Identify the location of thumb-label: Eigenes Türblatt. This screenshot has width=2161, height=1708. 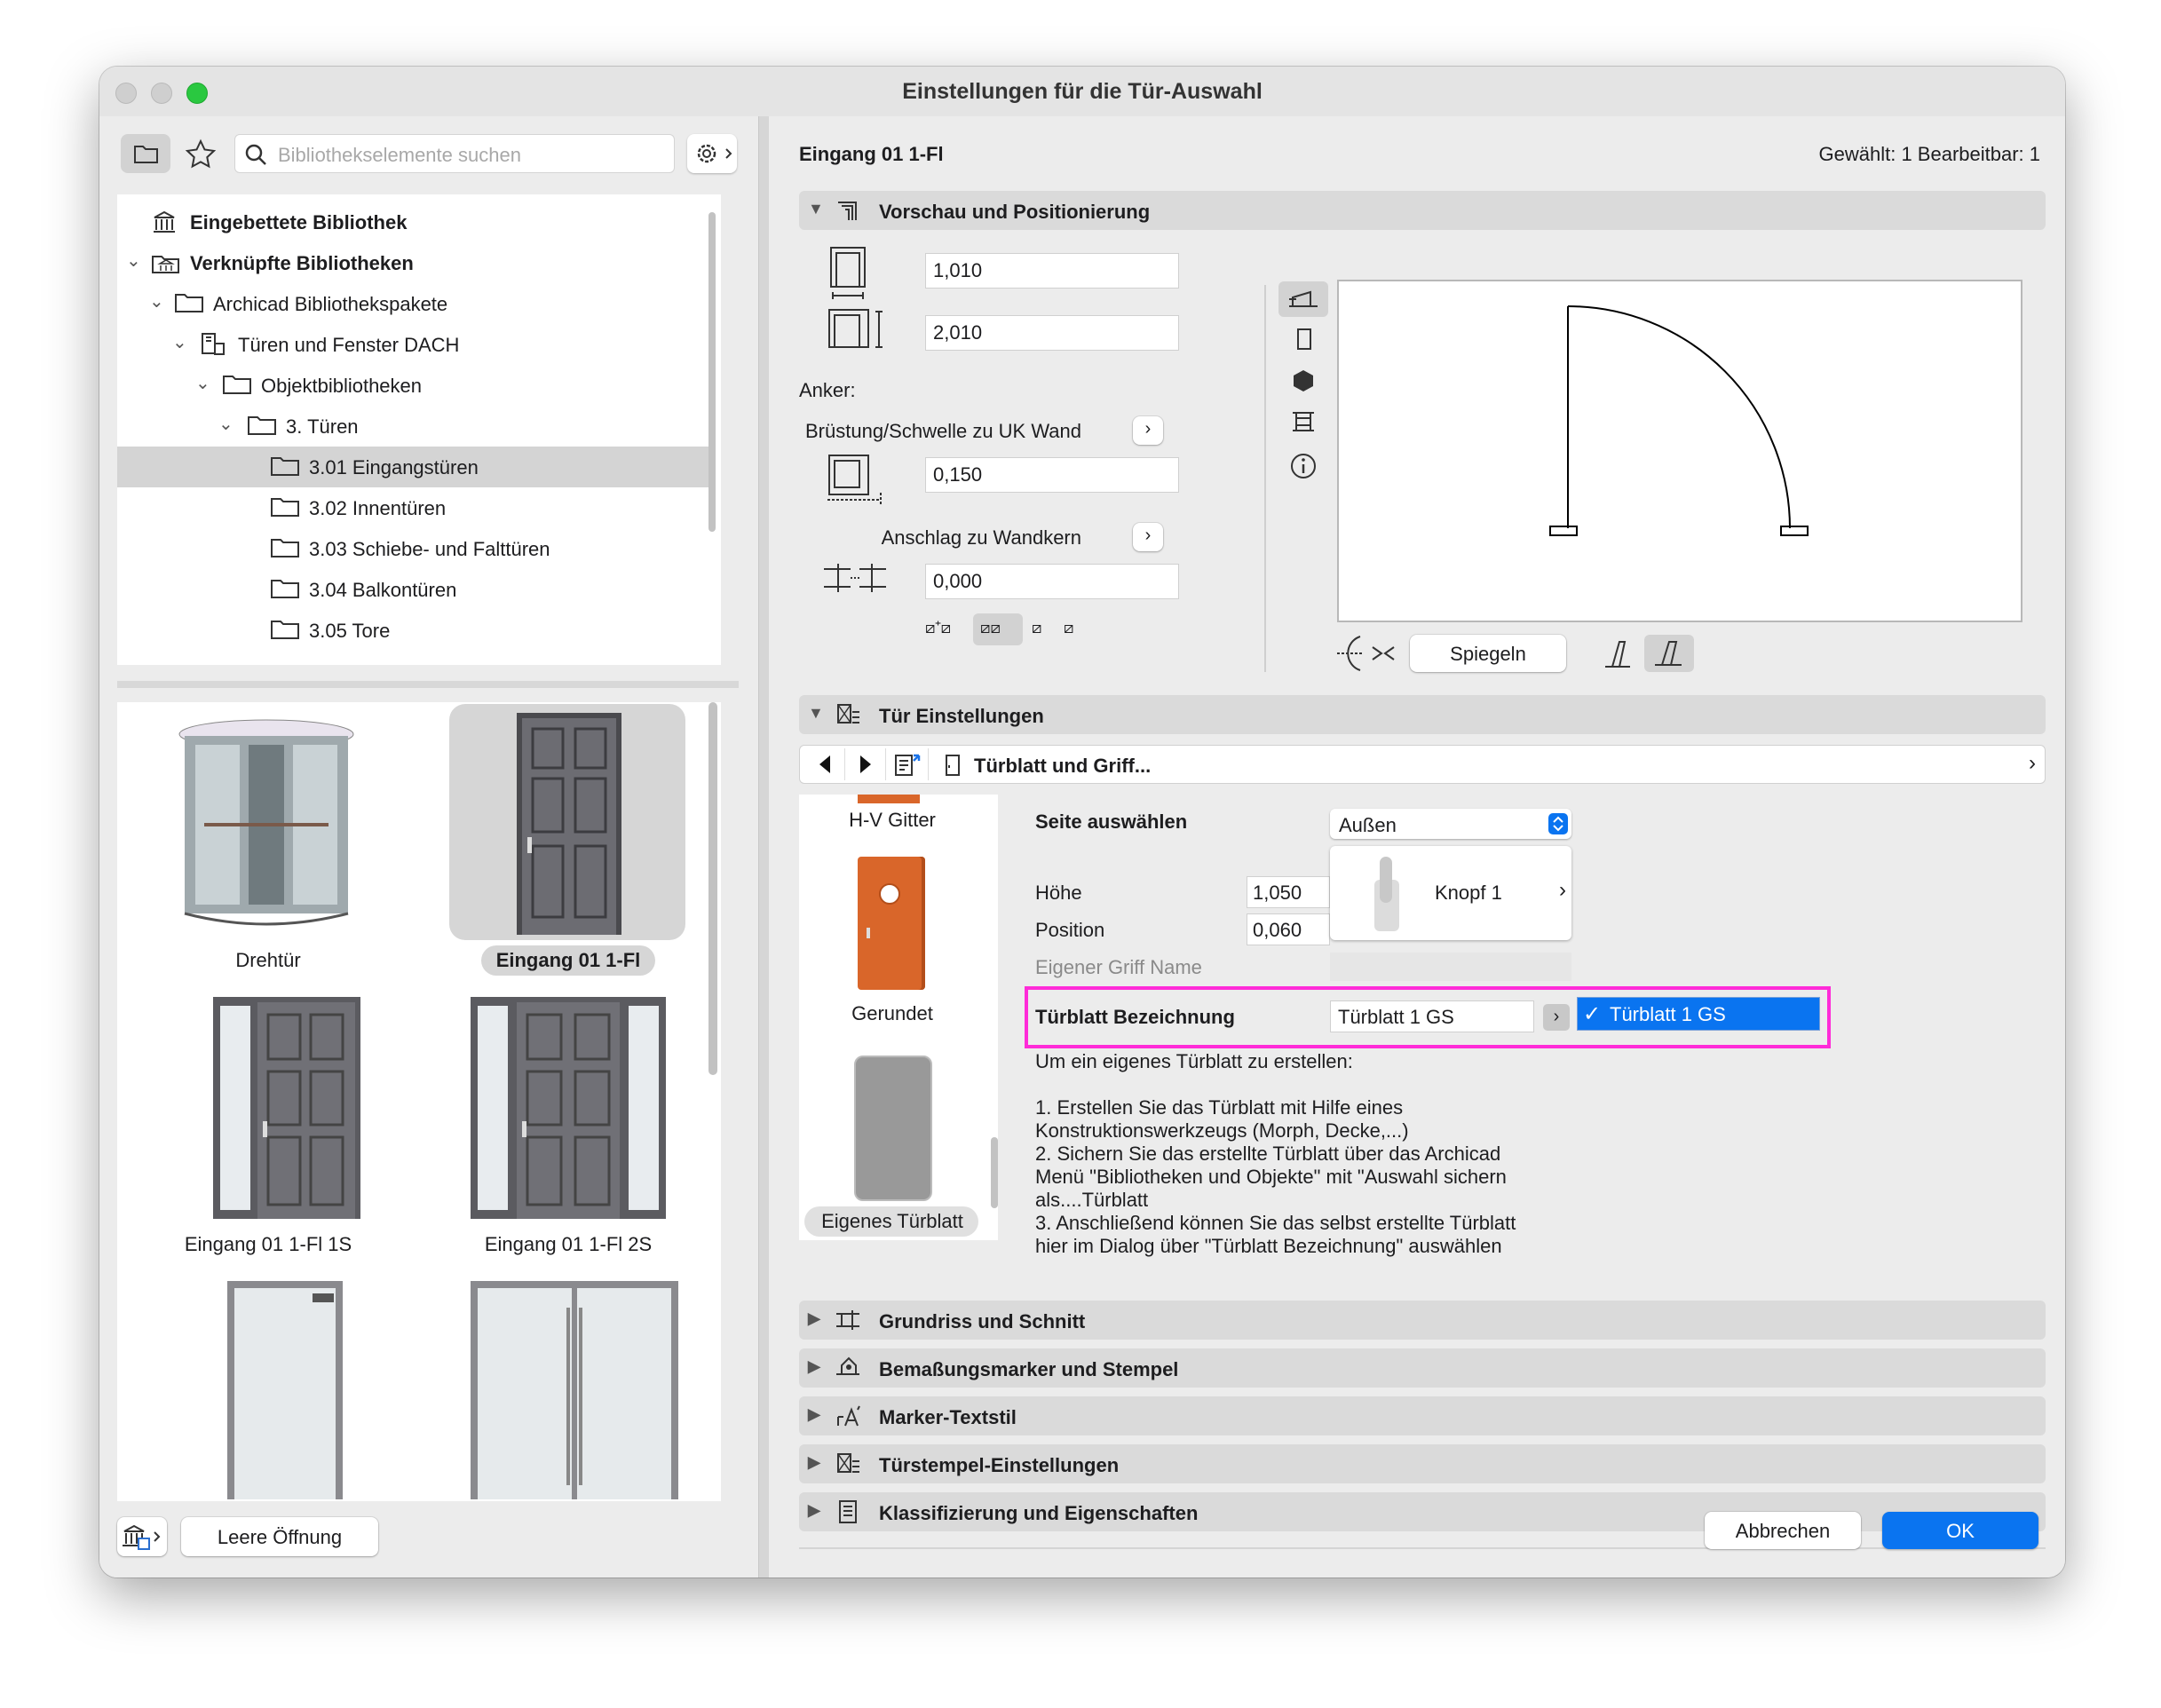
(892, 1221).